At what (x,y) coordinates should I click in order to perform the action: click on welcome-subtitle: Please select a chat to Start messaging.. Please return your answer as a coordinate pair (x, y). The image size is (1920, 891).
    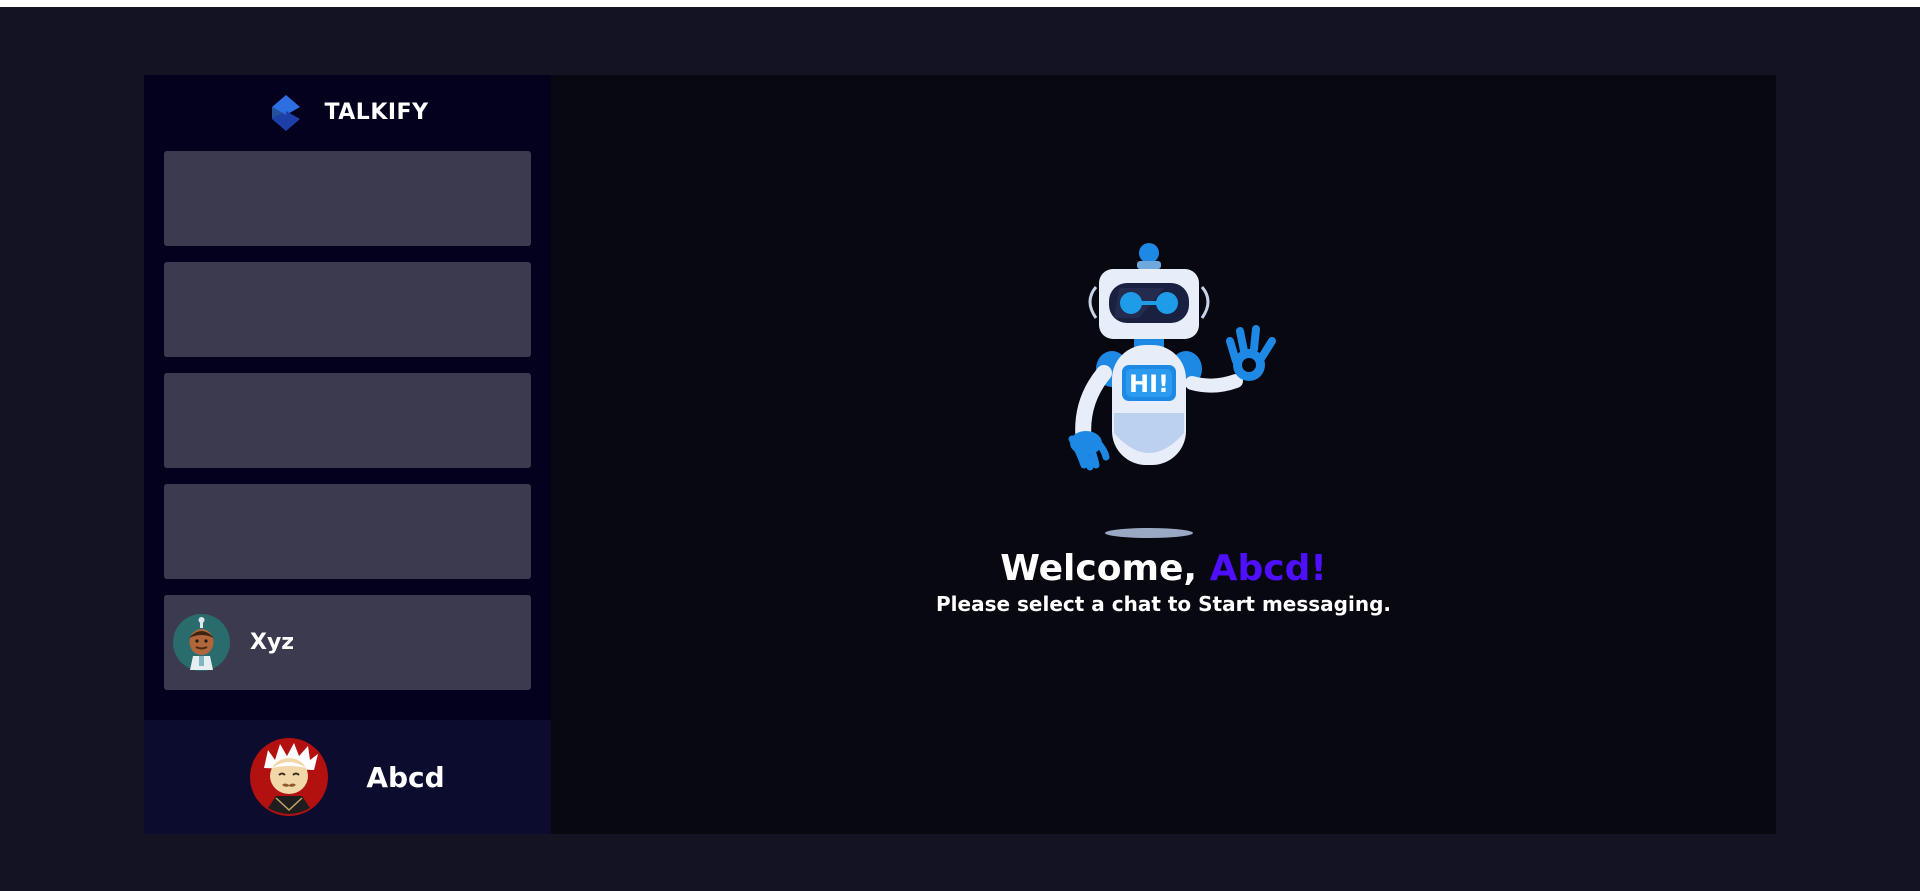
    Looking at the image, I should click on (1163, 604).